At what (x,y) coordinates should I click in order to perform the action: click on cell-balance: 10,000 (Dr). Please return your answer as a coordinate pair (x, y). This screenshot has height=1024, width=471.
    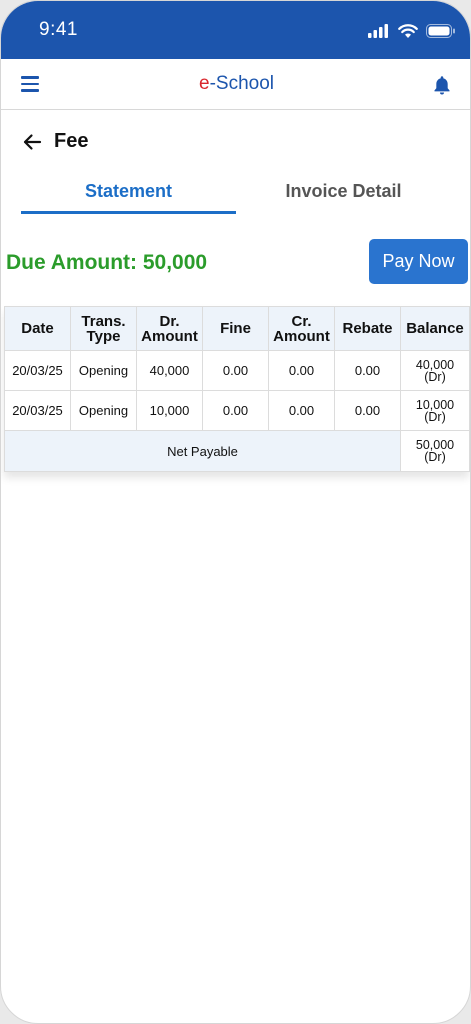
    Looking at the image, I should click on (435, 410).